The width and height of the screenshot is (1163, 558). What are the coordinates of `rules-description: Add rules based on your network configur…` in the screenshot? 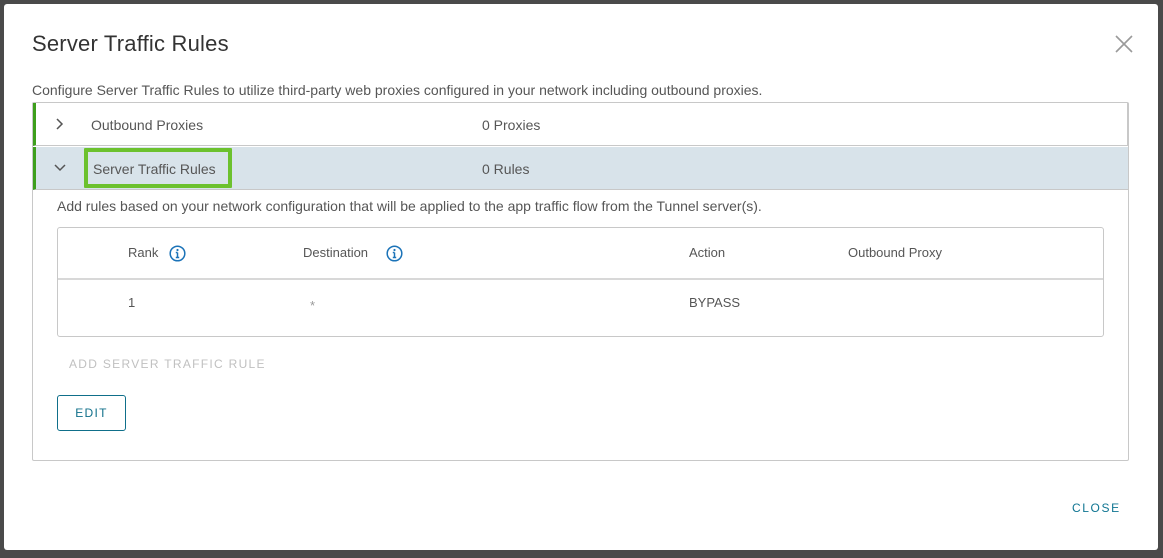 It's located at (409, 206).